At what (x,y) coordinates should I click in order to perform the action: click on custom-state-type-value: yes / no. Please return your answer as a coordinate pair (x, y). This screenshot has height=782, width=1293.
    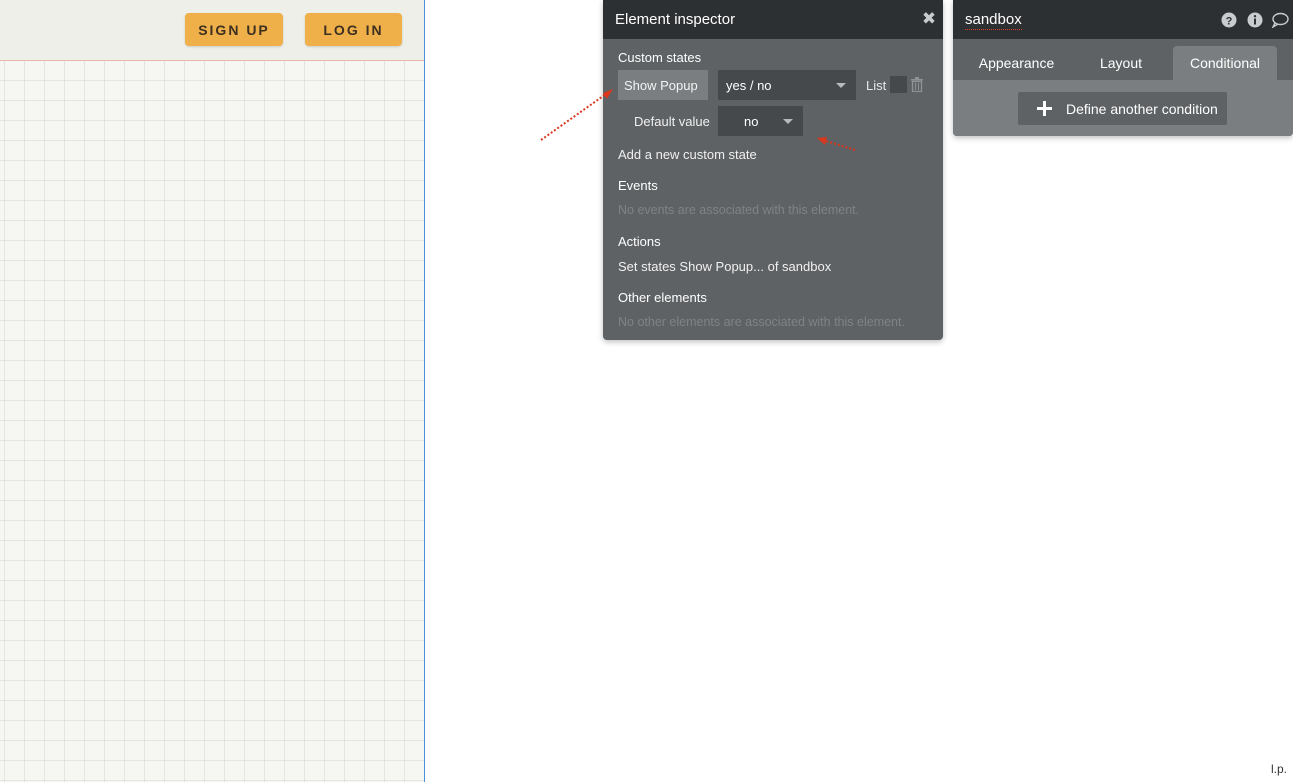
    Looking at the image, I should click on (749, 85).